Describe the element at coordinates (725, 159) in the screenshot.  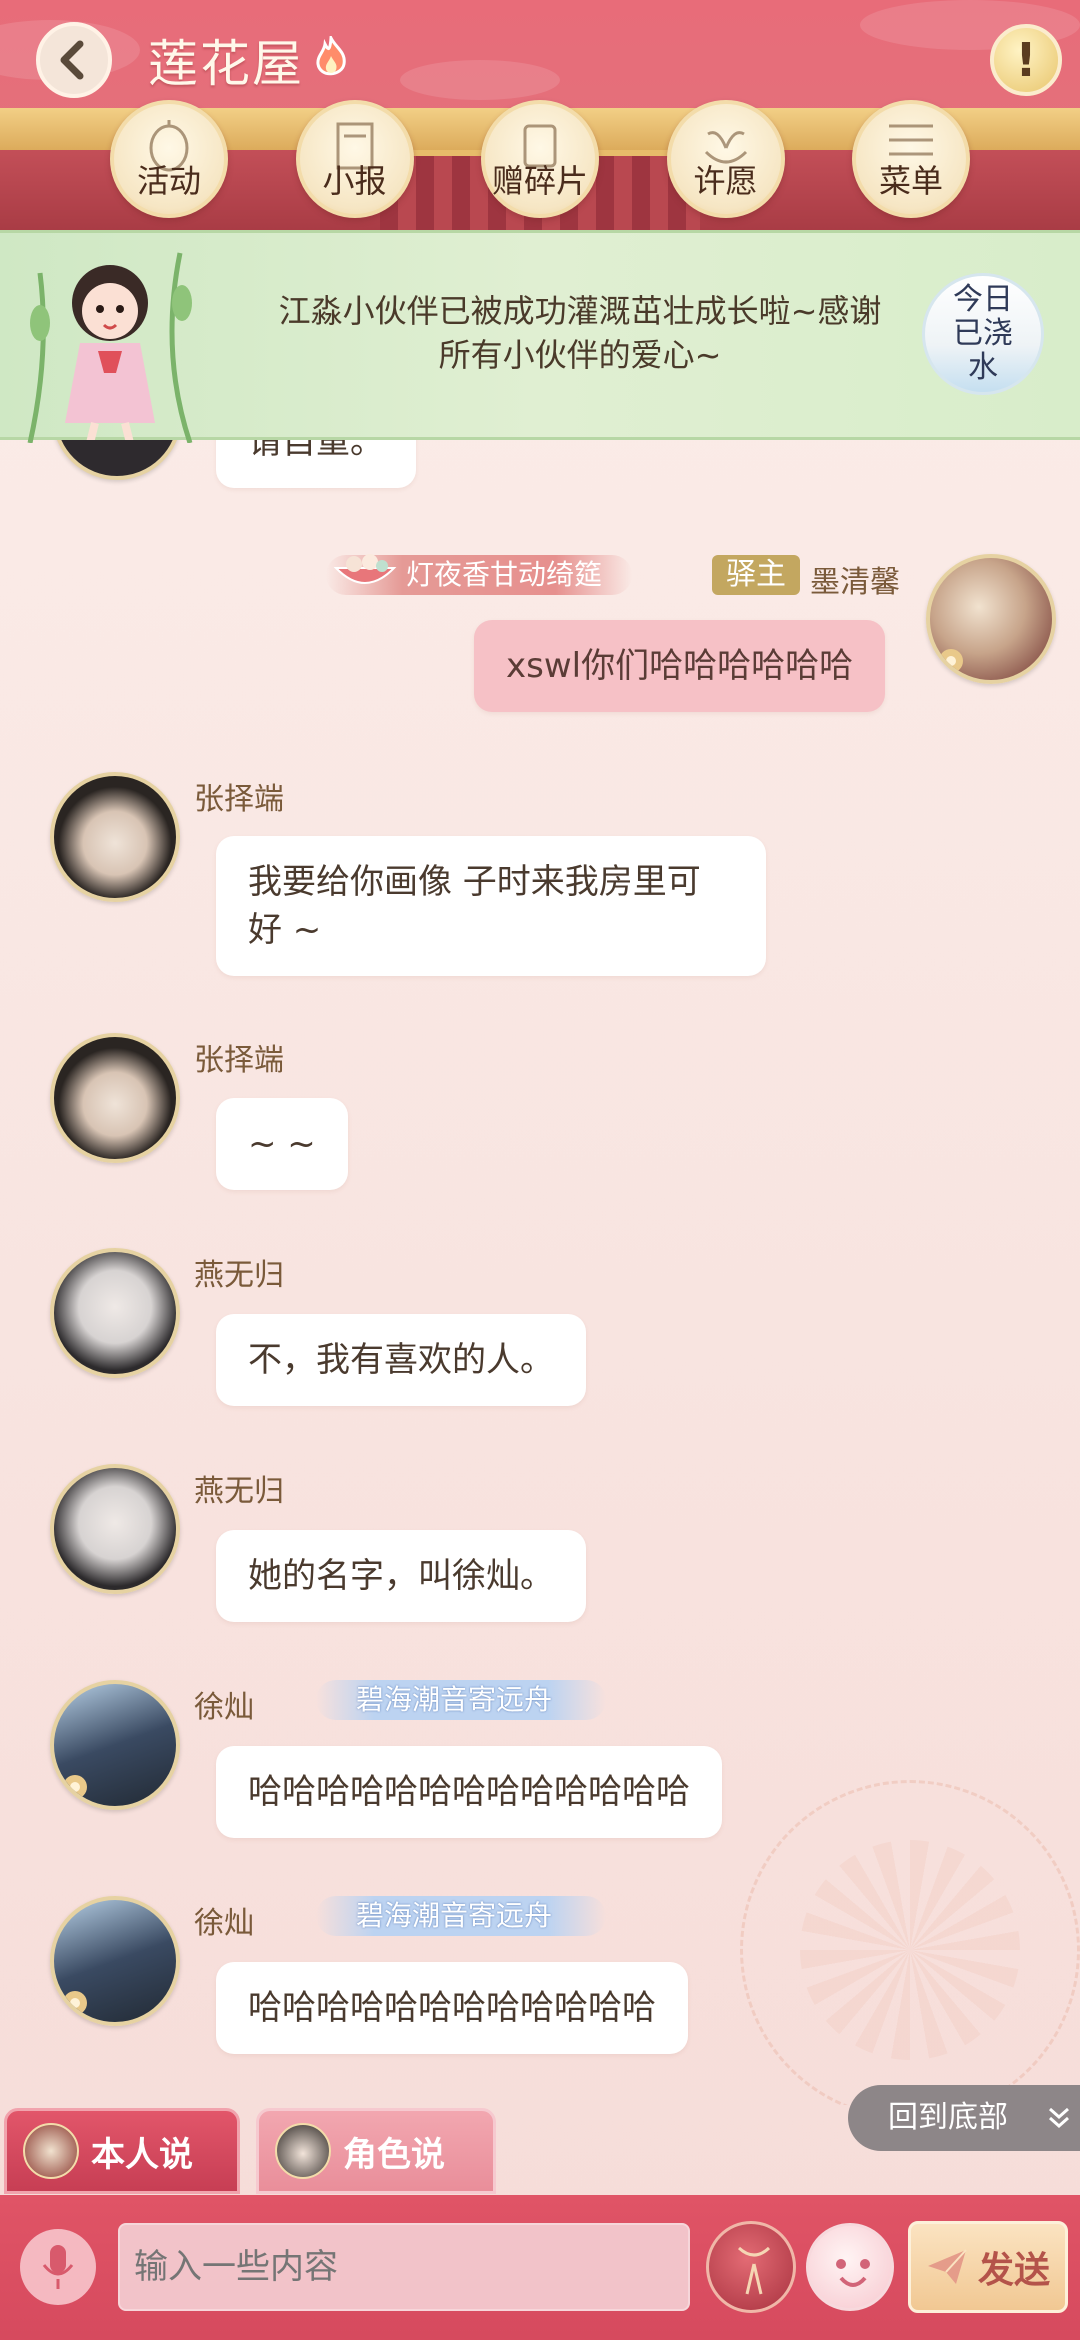
I see `nav-wish: 许愿` at that location.